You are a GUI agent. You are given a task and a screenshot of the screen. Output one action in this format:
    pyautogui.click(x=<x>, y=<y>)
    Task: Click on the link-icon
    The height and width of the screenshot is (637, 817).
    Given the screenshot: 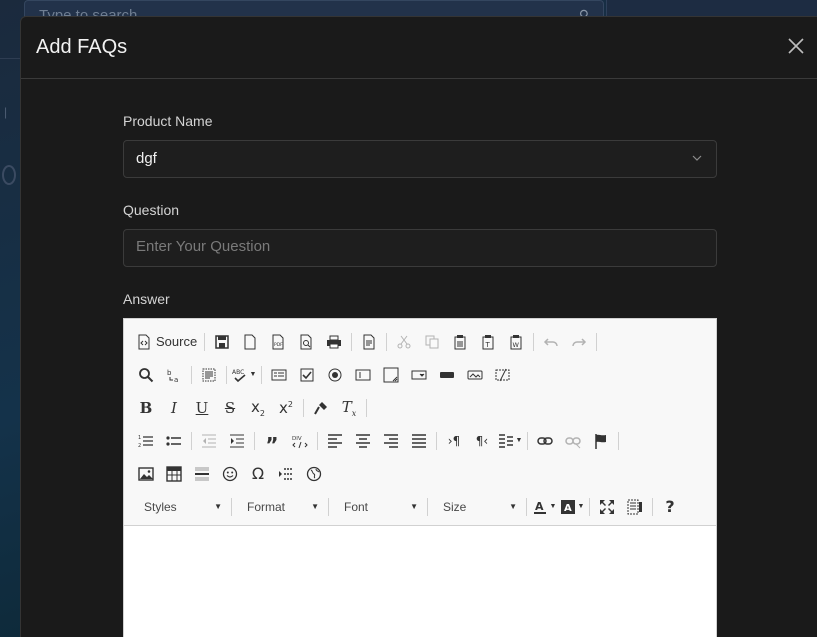 What is the action you would take?
    pyautogui.click(x=545, y=440)
    